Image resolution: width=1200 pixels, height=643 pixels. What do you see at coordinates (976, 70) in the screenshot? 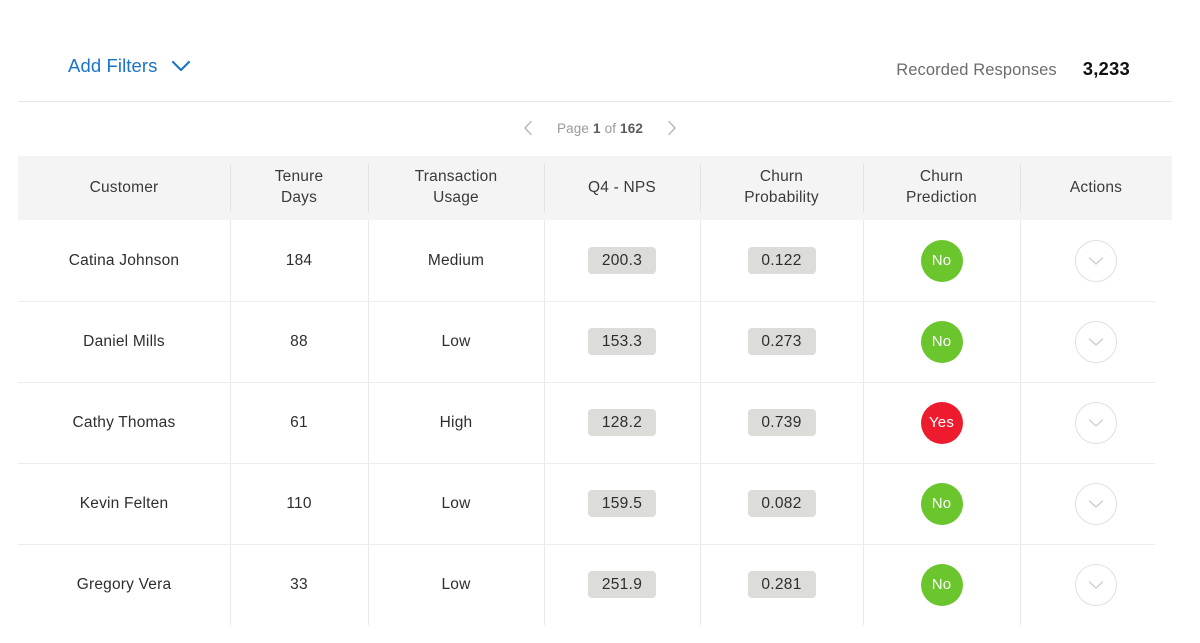
I see `recorded-responses-label: Recorded Responses` at bounding box center [976, 70].